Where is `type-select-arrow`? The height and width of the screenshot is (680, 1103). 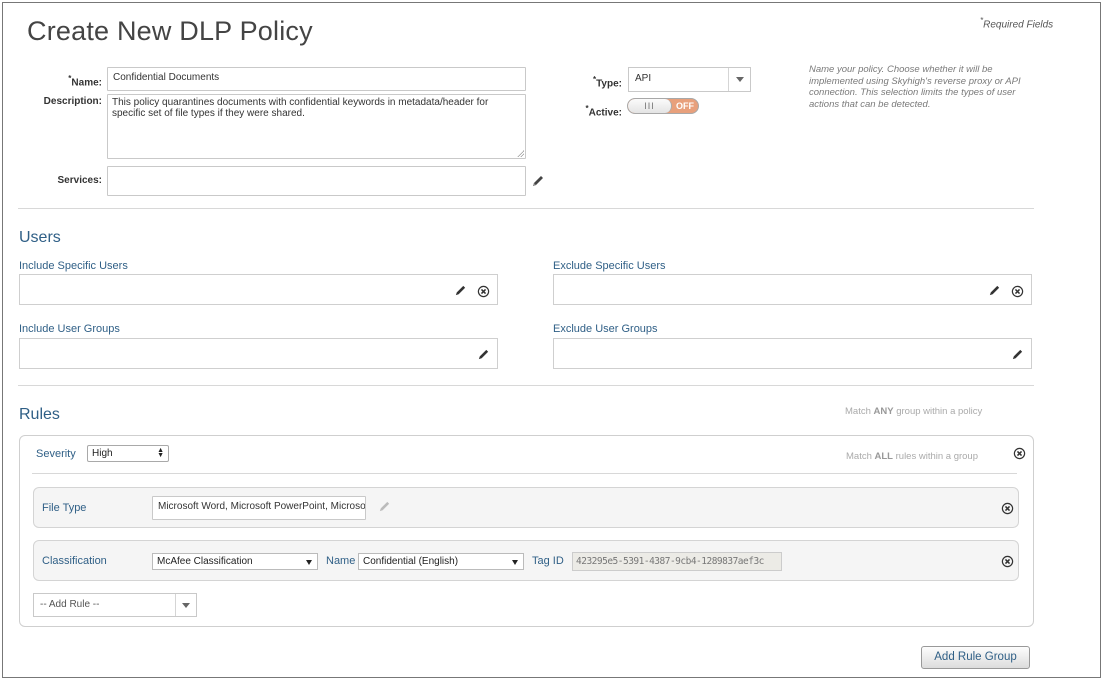 type-select-arrow is located at coordinates (739, 79).